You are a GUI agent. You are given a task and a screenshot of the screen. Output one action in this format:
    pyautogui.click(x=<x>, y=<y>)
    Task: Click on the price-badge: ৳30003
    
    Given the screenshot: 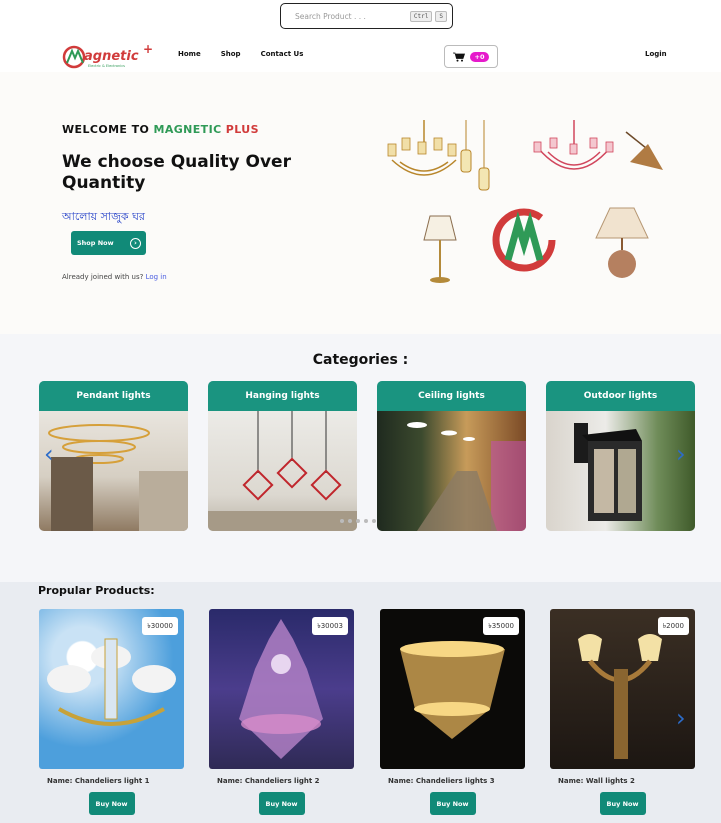 What is the action you would take?
    pyautogui.click(x=330, y=626)
    